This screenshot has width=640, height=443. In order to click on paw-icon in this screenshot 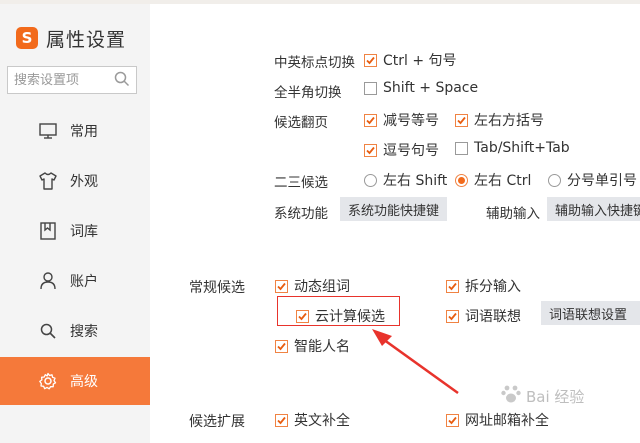, I will do `click(511, 396)`.